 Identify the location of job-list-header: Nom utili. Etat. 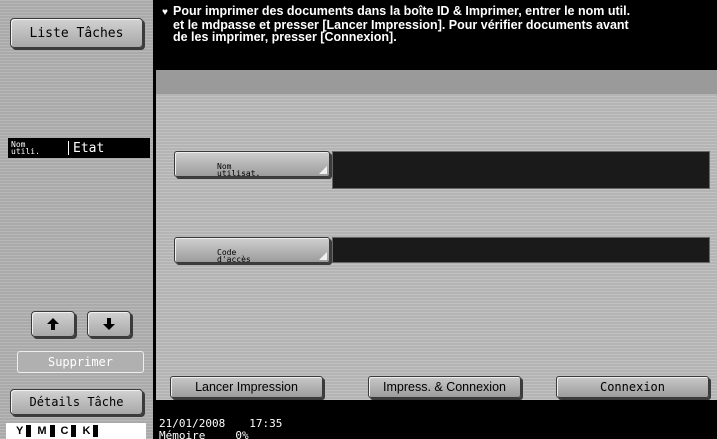
(79, 148).